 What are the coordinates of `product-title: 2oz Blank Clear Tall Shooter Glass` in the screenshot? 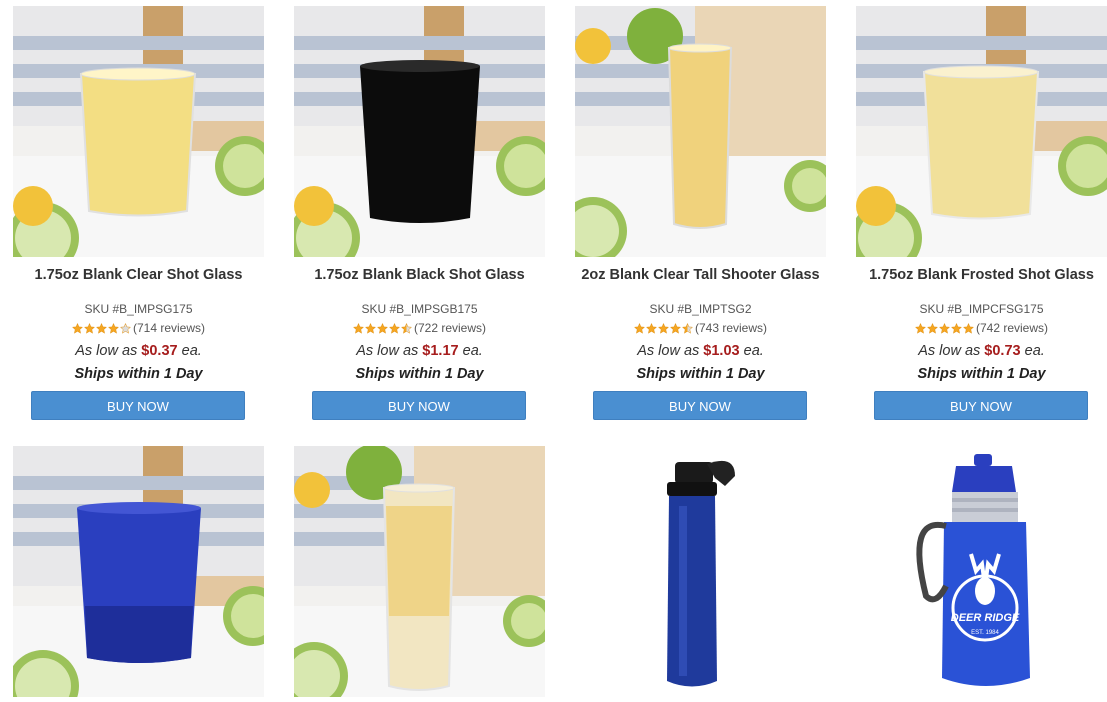 It's located at (700, 275).